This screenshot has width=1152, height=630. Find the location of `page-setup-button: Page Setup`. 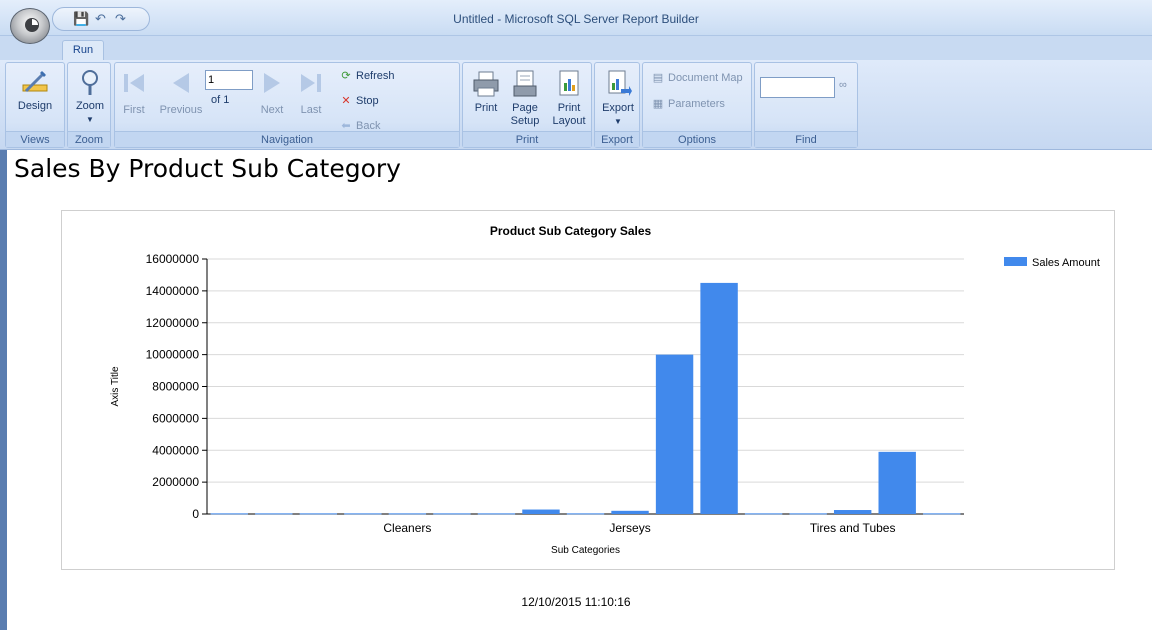

page-setup-button: Page Setup is located at coordinates (525, 98).